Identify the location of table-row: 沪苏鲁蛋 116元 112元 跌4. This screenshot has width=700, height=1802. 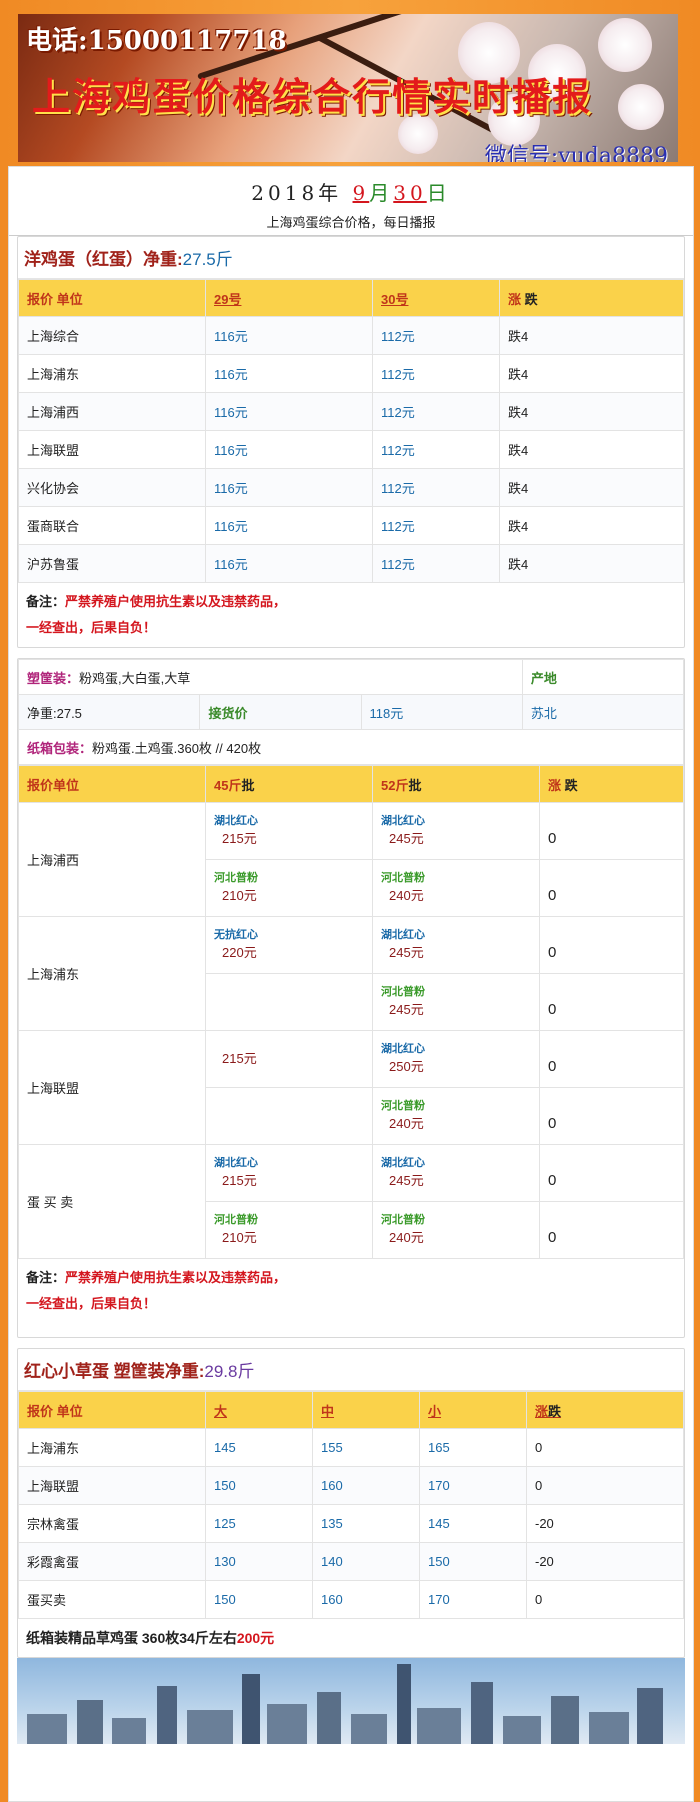
(351, 563).